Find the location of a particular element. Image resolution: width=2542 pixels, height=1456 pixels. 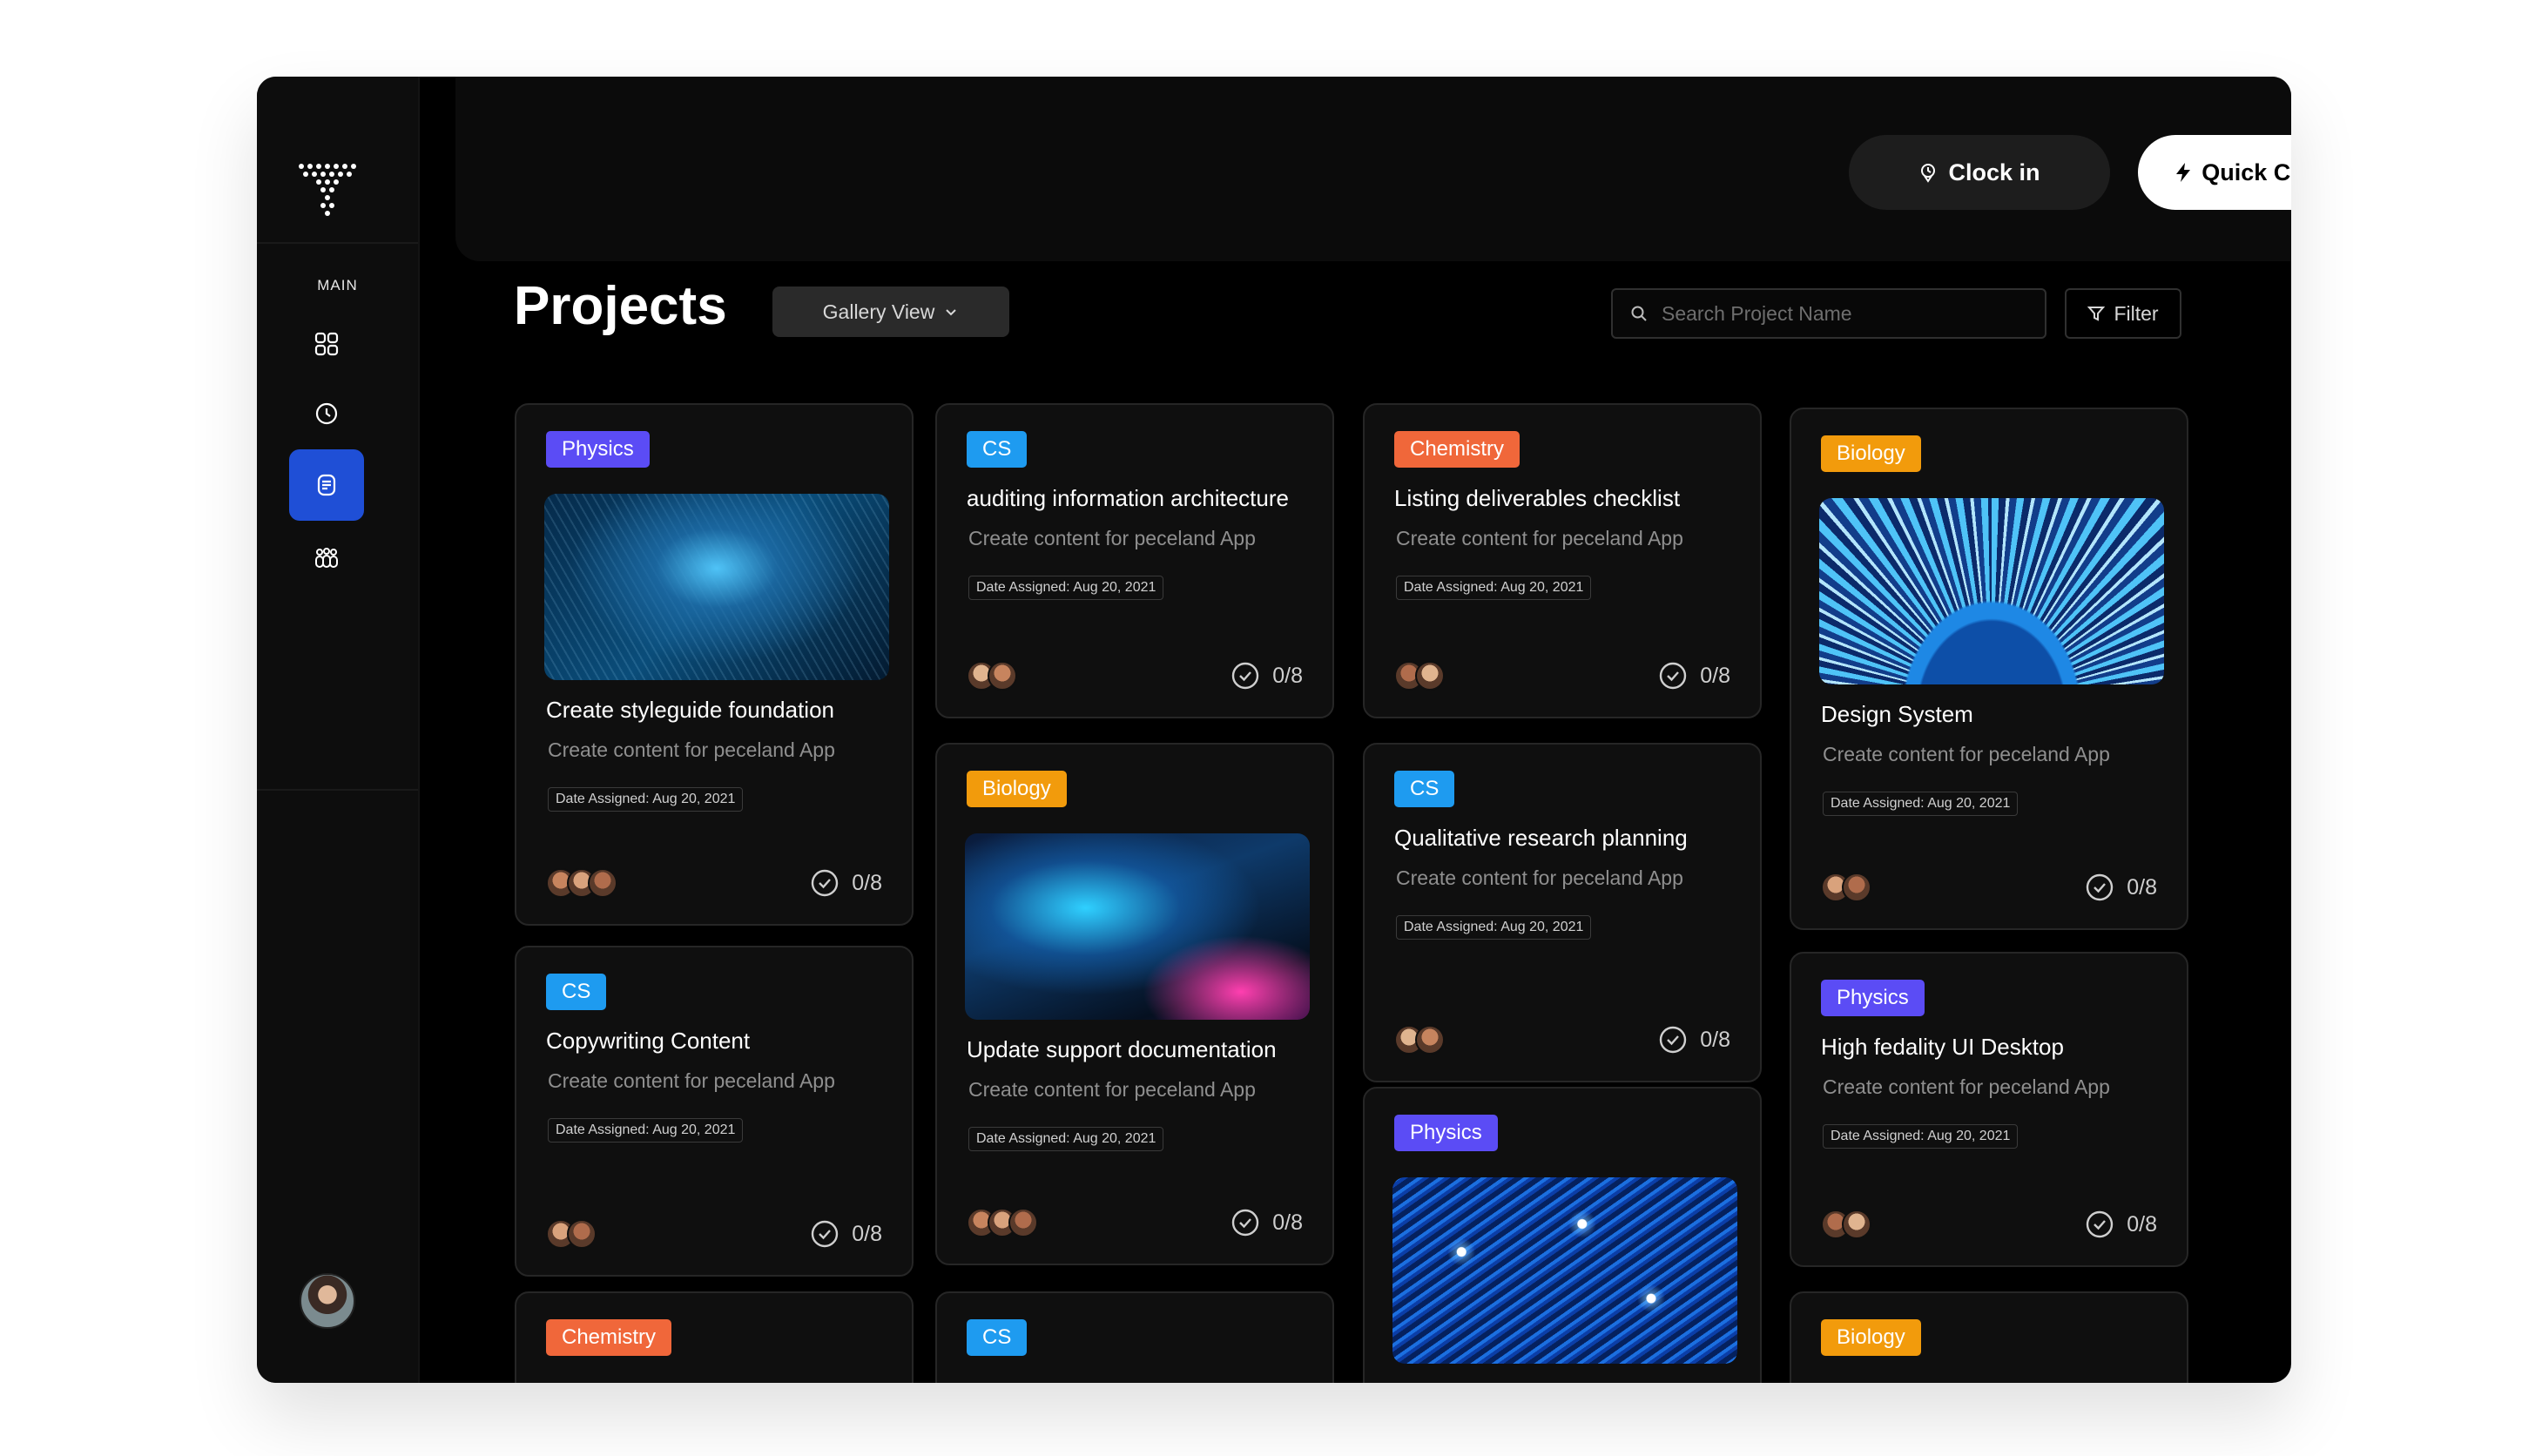

project-card: Chemistry is located at coordinates (714, 1337).